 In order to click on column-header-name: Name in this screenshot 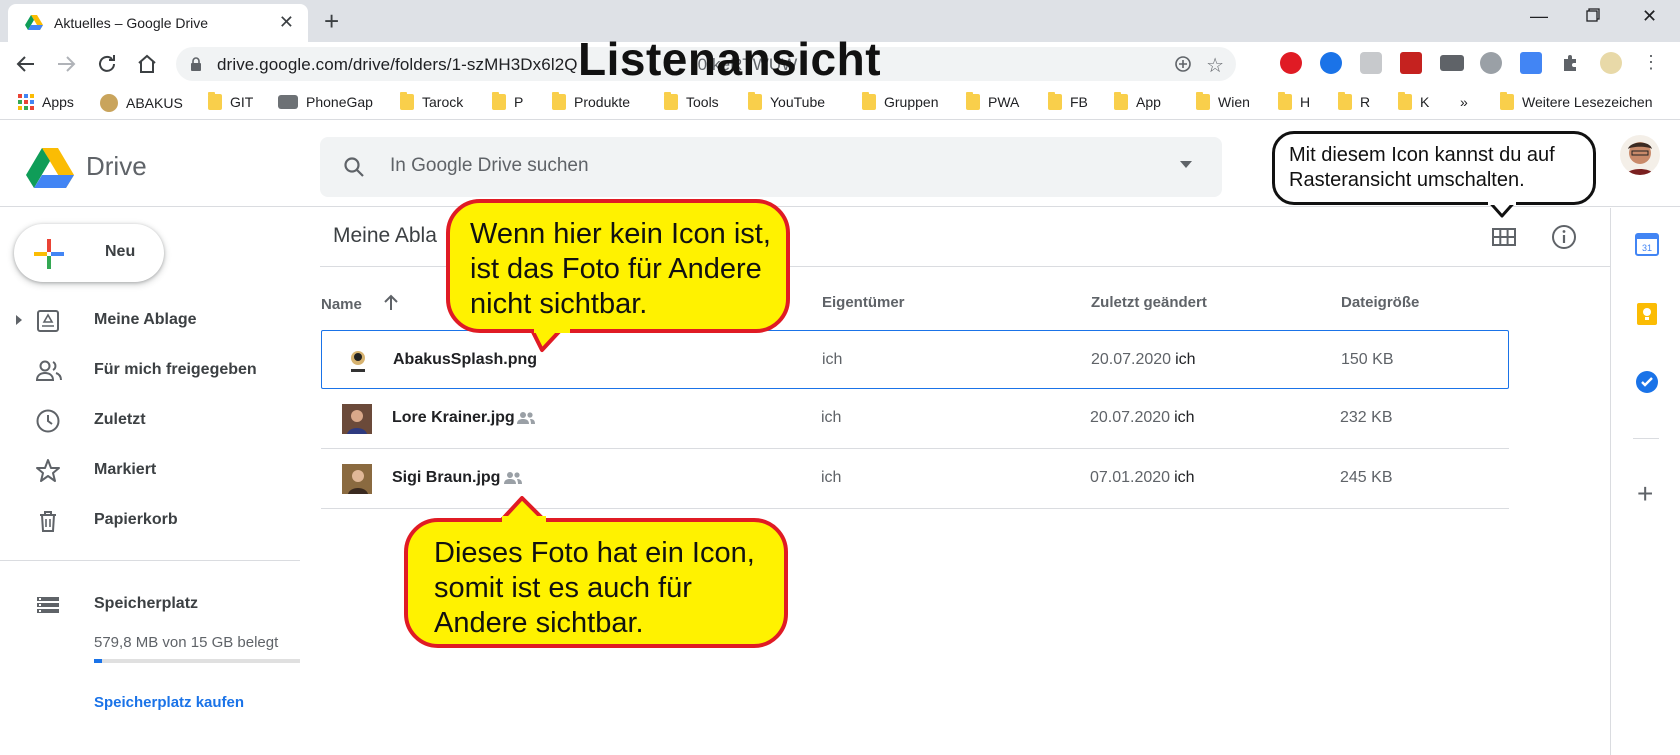, I will do `click(360, 303)`.